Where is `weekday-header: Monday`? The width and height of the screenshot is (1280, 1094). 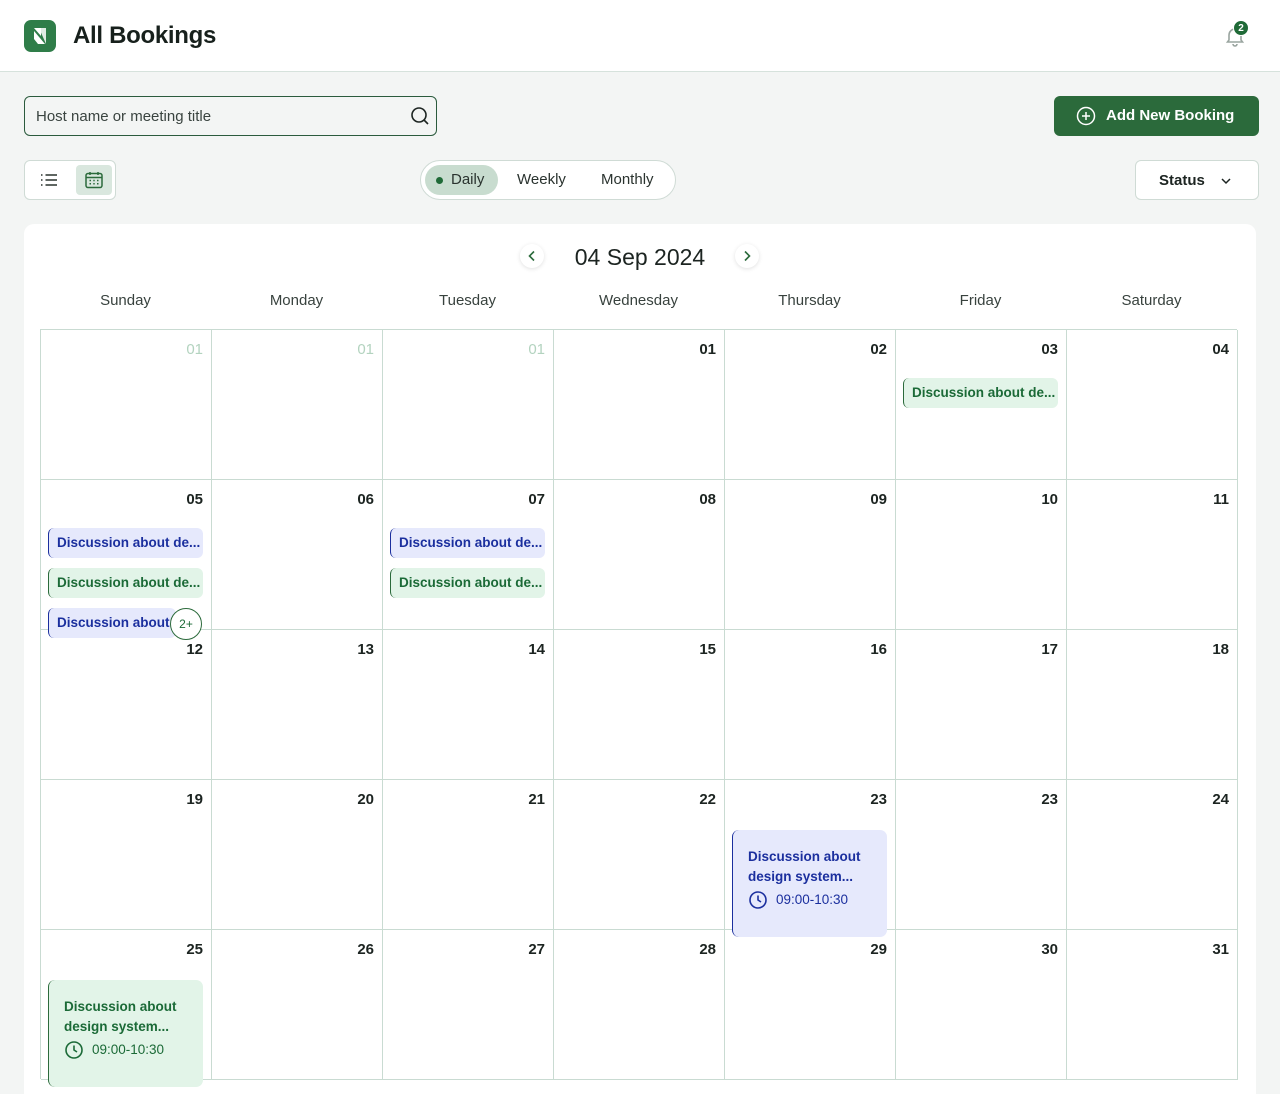
weekday-header: Monday is located at coordinates (296, 300).